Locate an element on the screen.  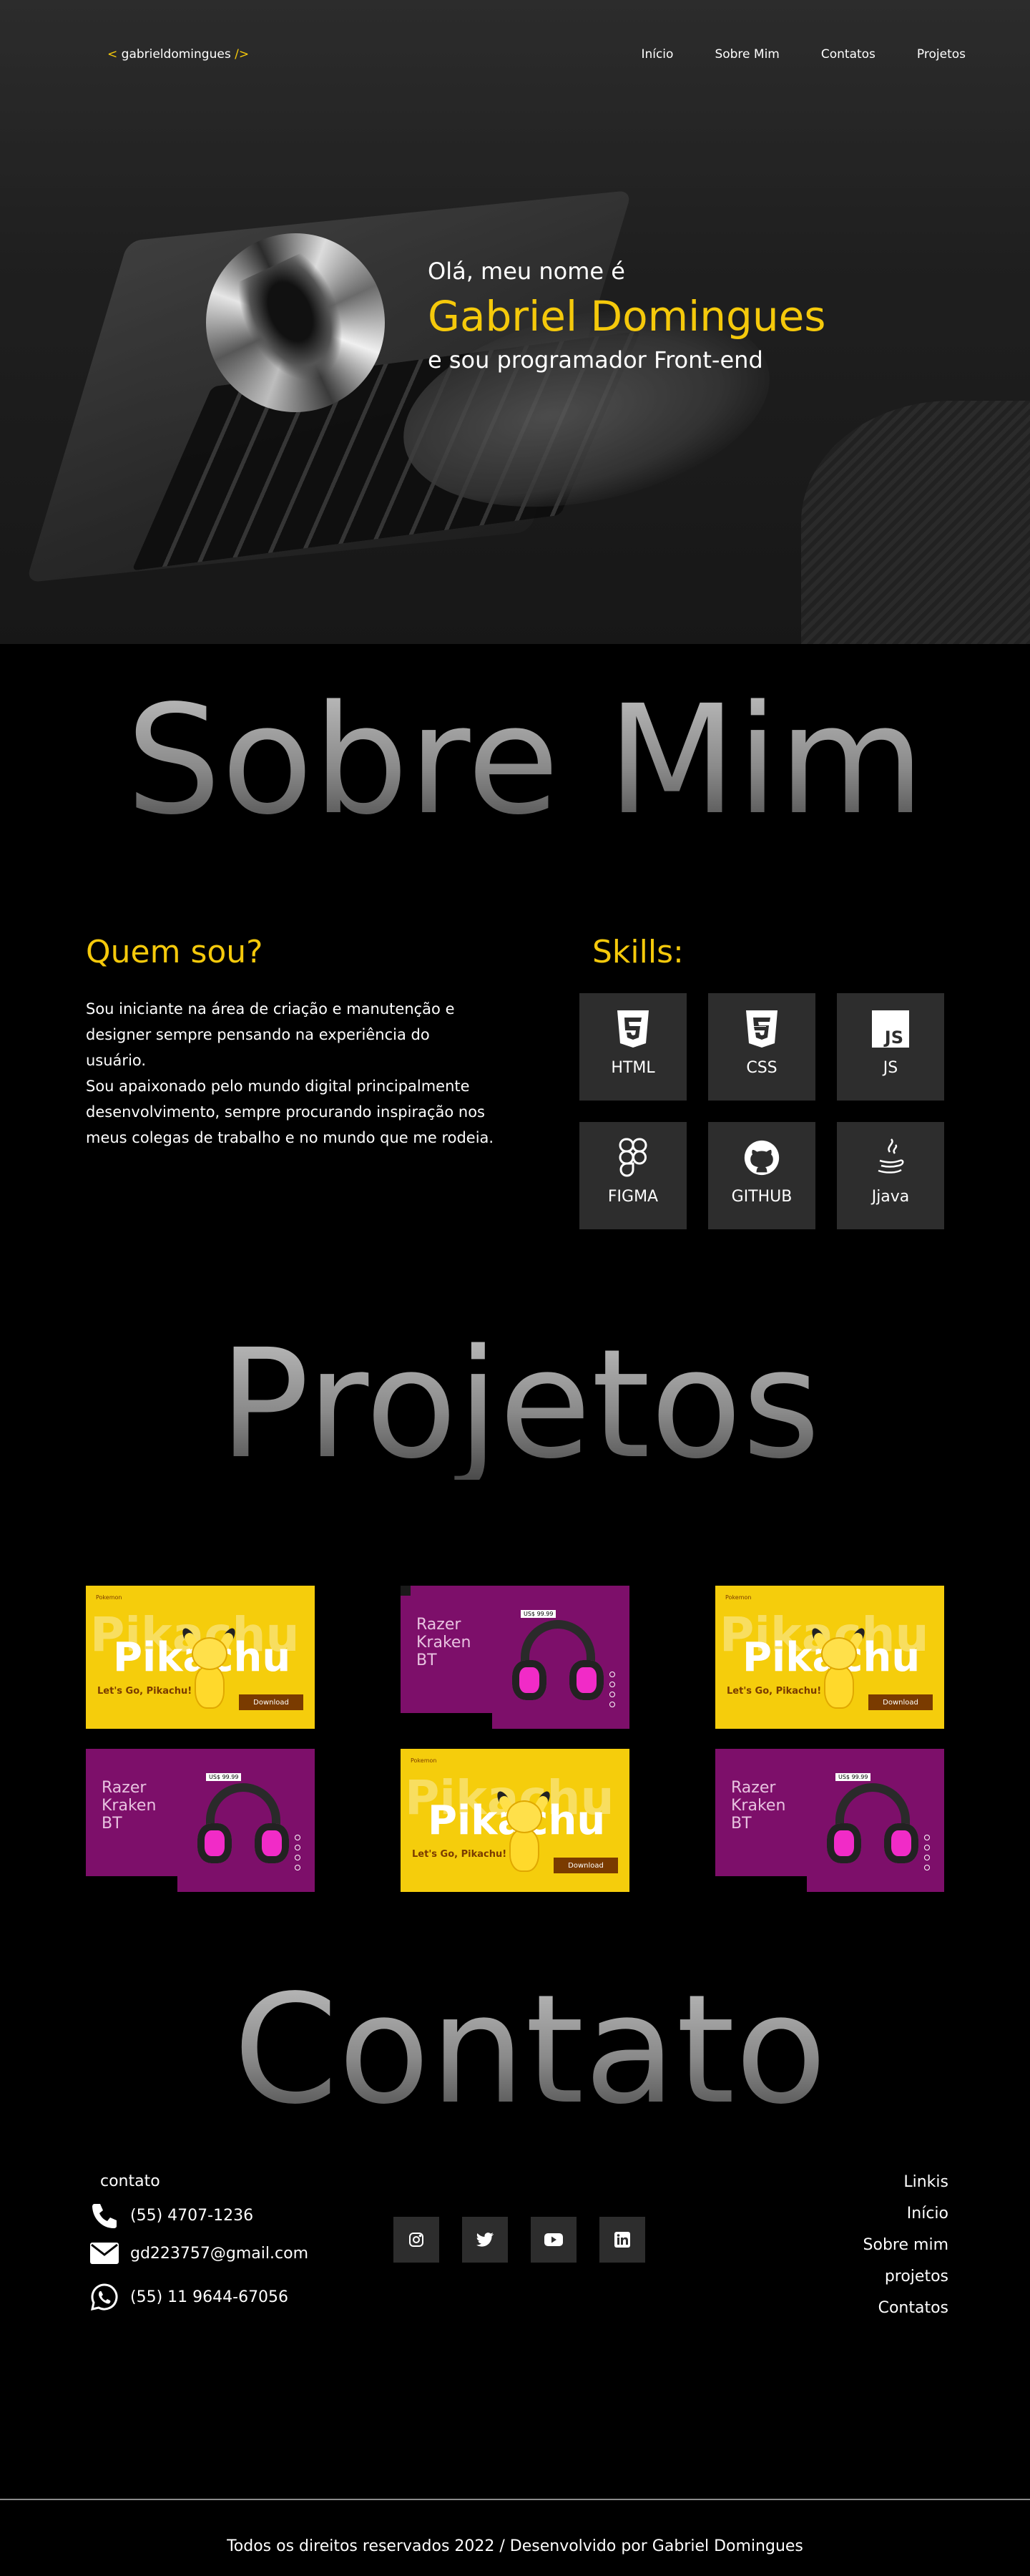
skill-label: Jjava is located at coordinates (890, 1197).